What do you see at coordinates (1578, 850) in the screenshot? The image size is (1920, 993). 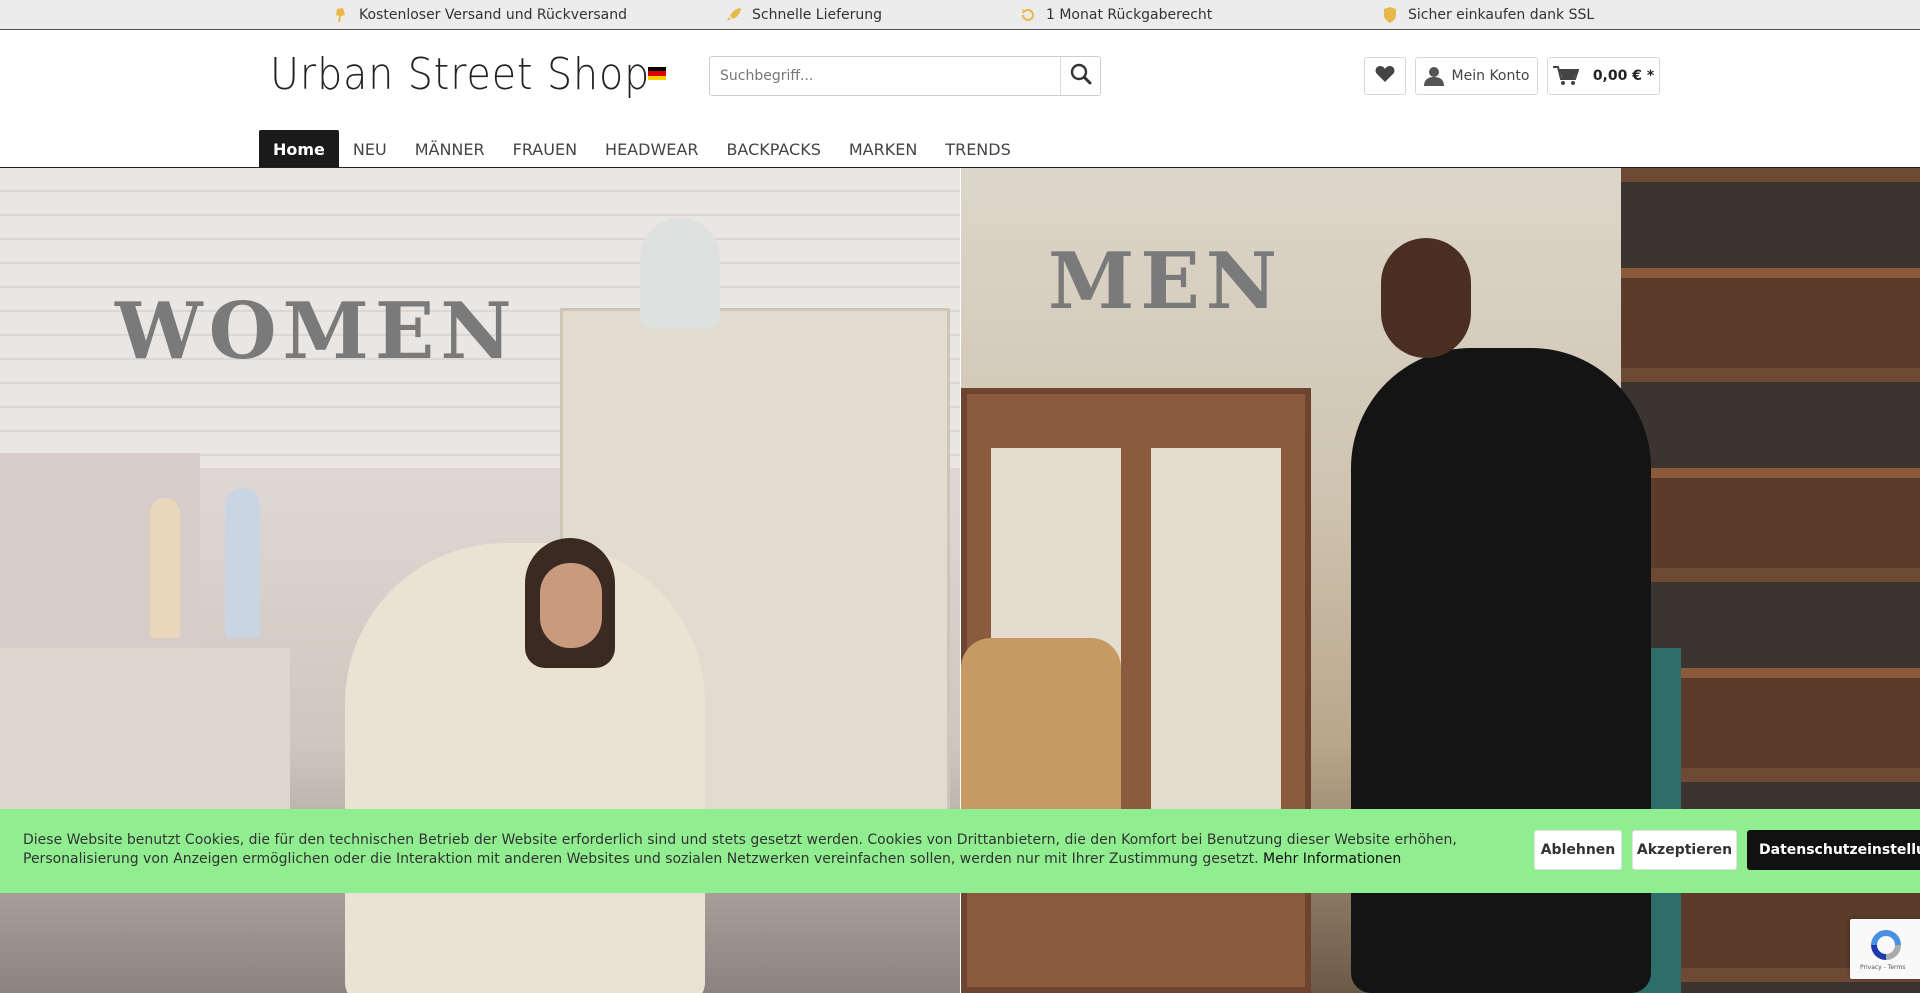 I see `cookie-decline-button: Ablehnen` at bounding box center [1578, 850].